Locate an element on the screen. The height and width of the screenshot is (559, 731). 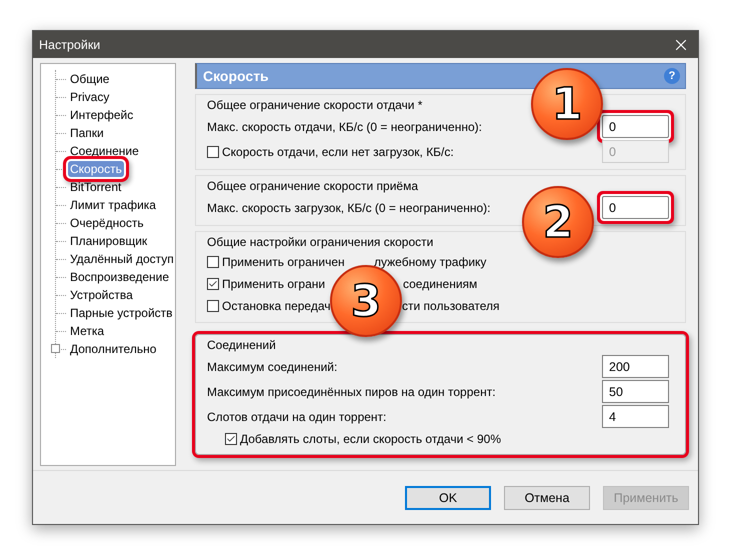
tree-item: Очерёдность is located at coordinates (107, 223).